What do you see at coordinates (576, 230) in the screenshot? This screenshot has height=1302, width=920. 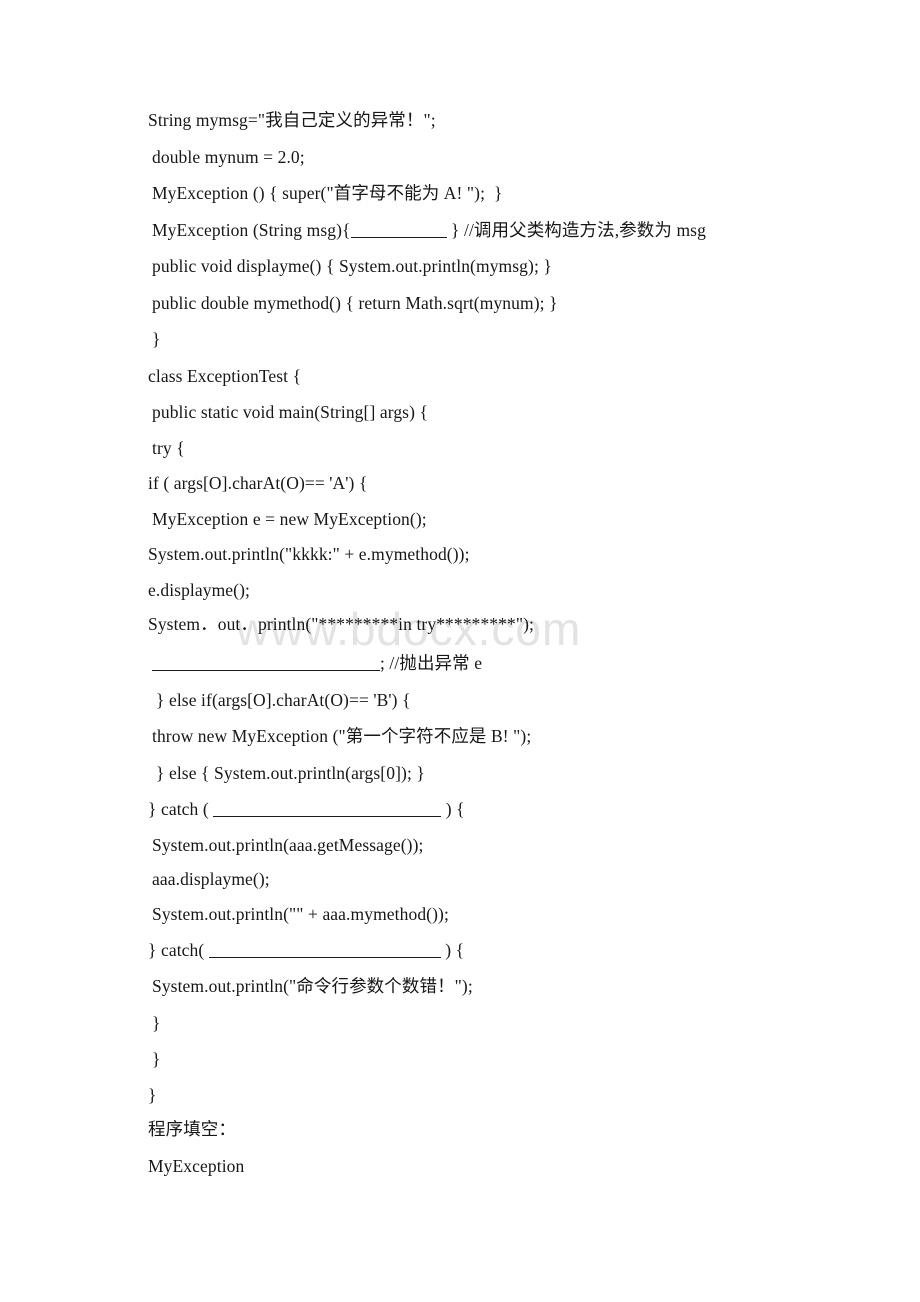 I see `code-text: } //调用父类构造方法,参数为 msg` at bounding box center [576, 230].